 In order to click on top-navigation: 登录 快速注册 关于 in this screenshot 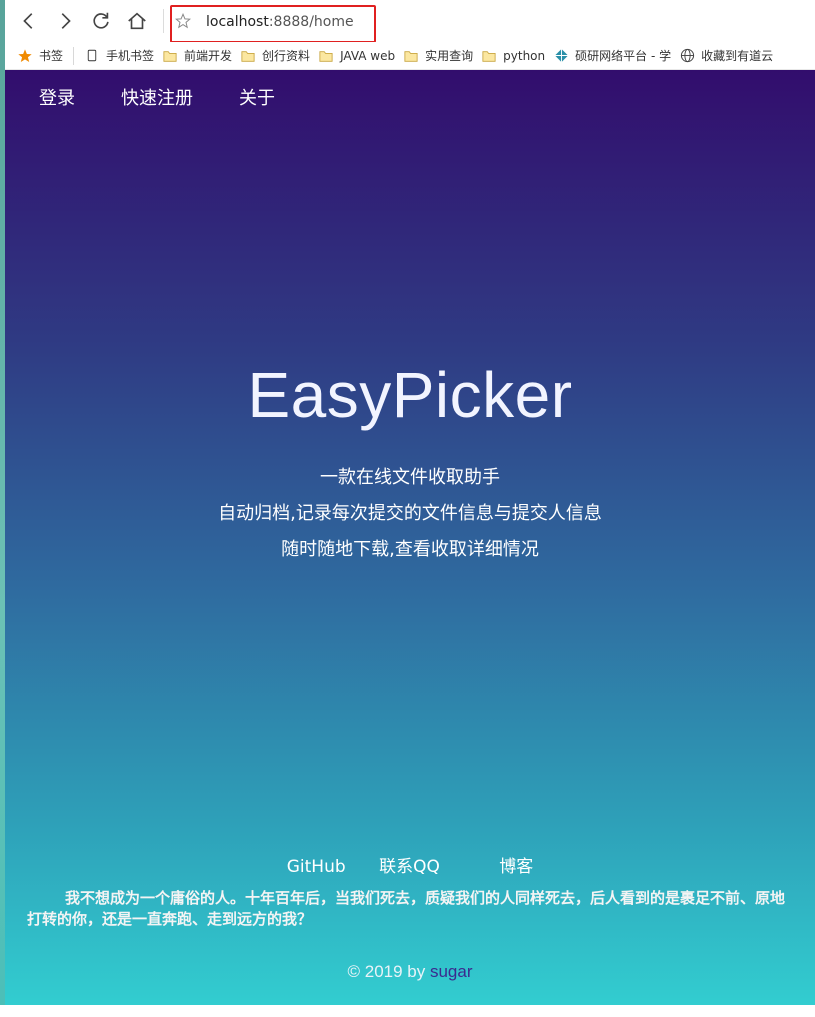, I will do `click(180, 97)`.